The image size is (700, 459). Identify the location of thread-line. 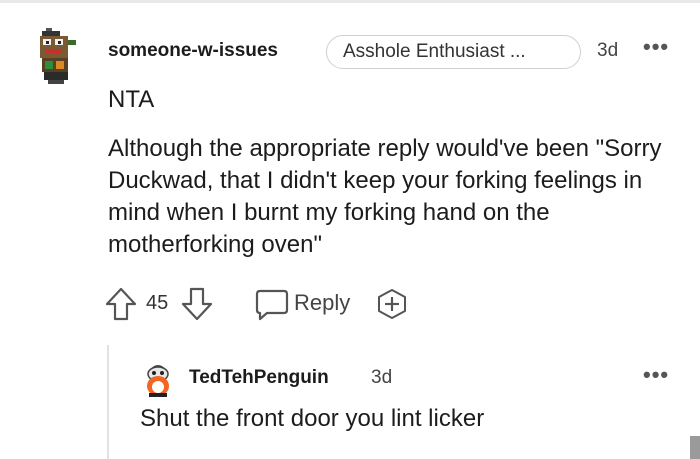
(108, 402).